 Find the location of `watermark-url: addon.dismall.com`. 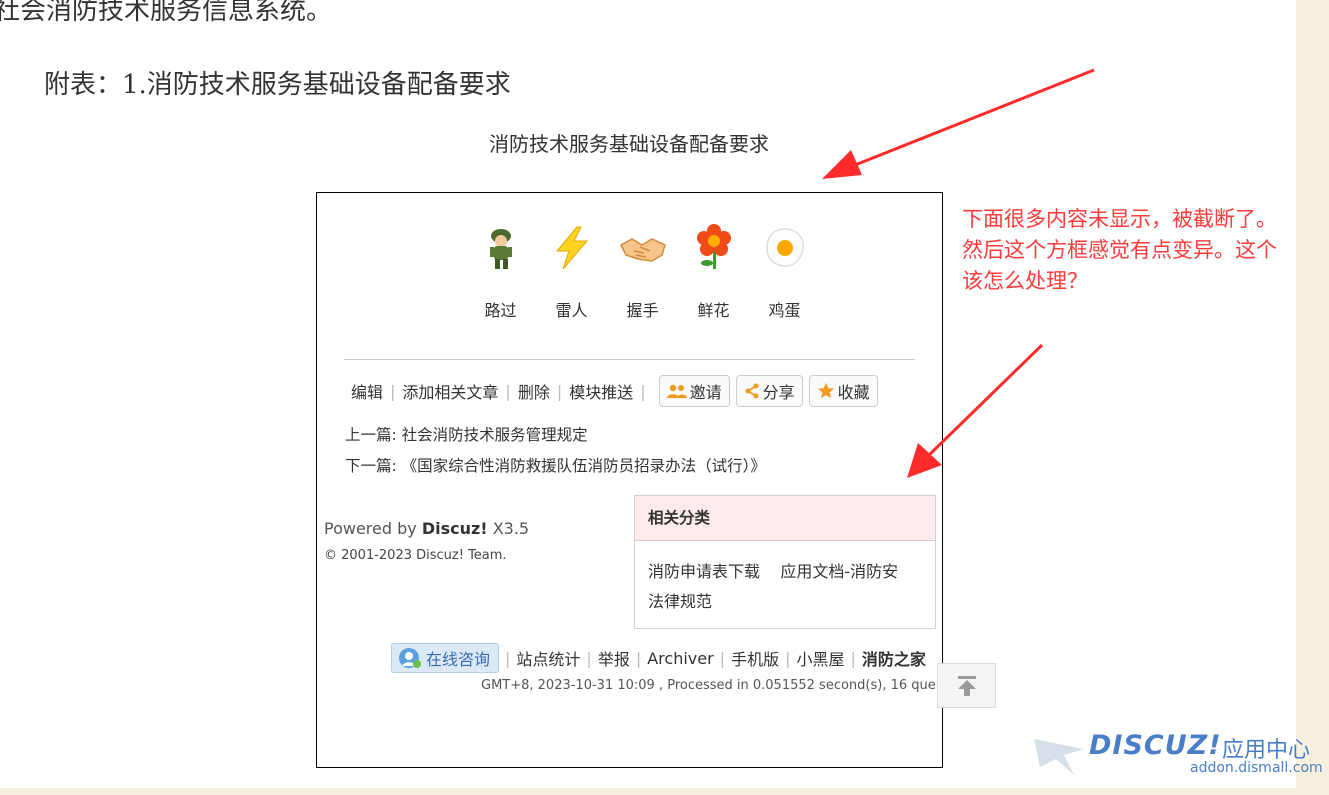

watermark-url: addon.dismall.com is located at coordinates (1256, 768).